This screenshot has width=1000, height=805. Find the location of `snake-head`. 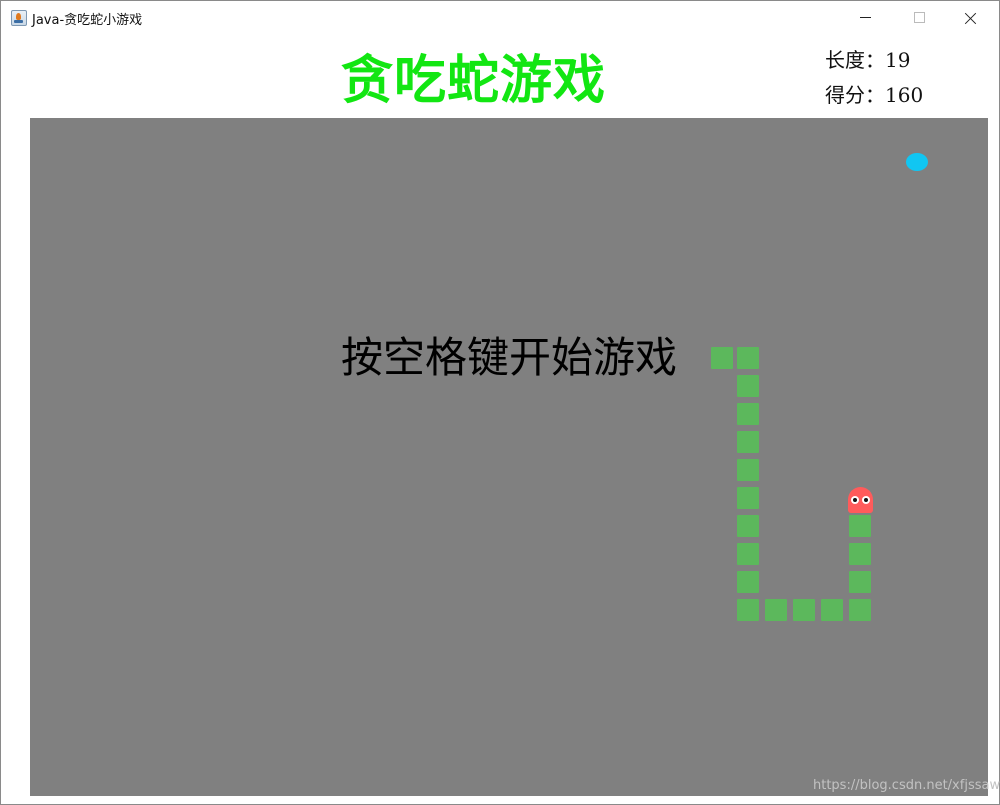

snake-head is located at coordinates (860, 500).